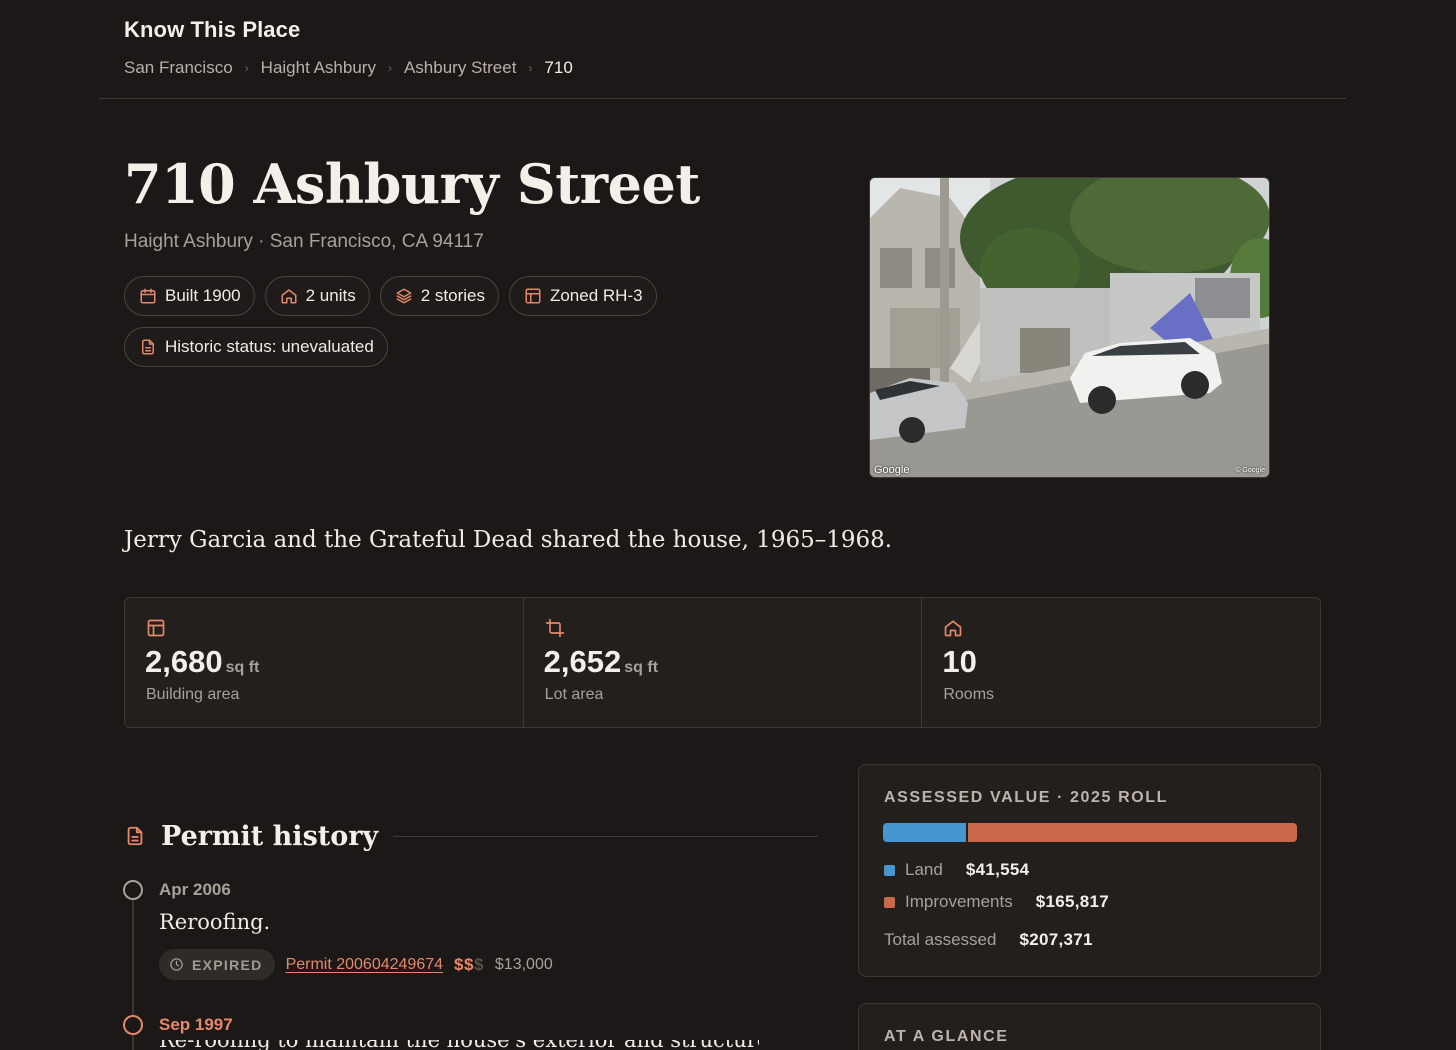 Image resolution: width=1456 pixels, height=1050 pixels. I want to click on chip-zoning: Zoned RH-3, so click(582, 296).